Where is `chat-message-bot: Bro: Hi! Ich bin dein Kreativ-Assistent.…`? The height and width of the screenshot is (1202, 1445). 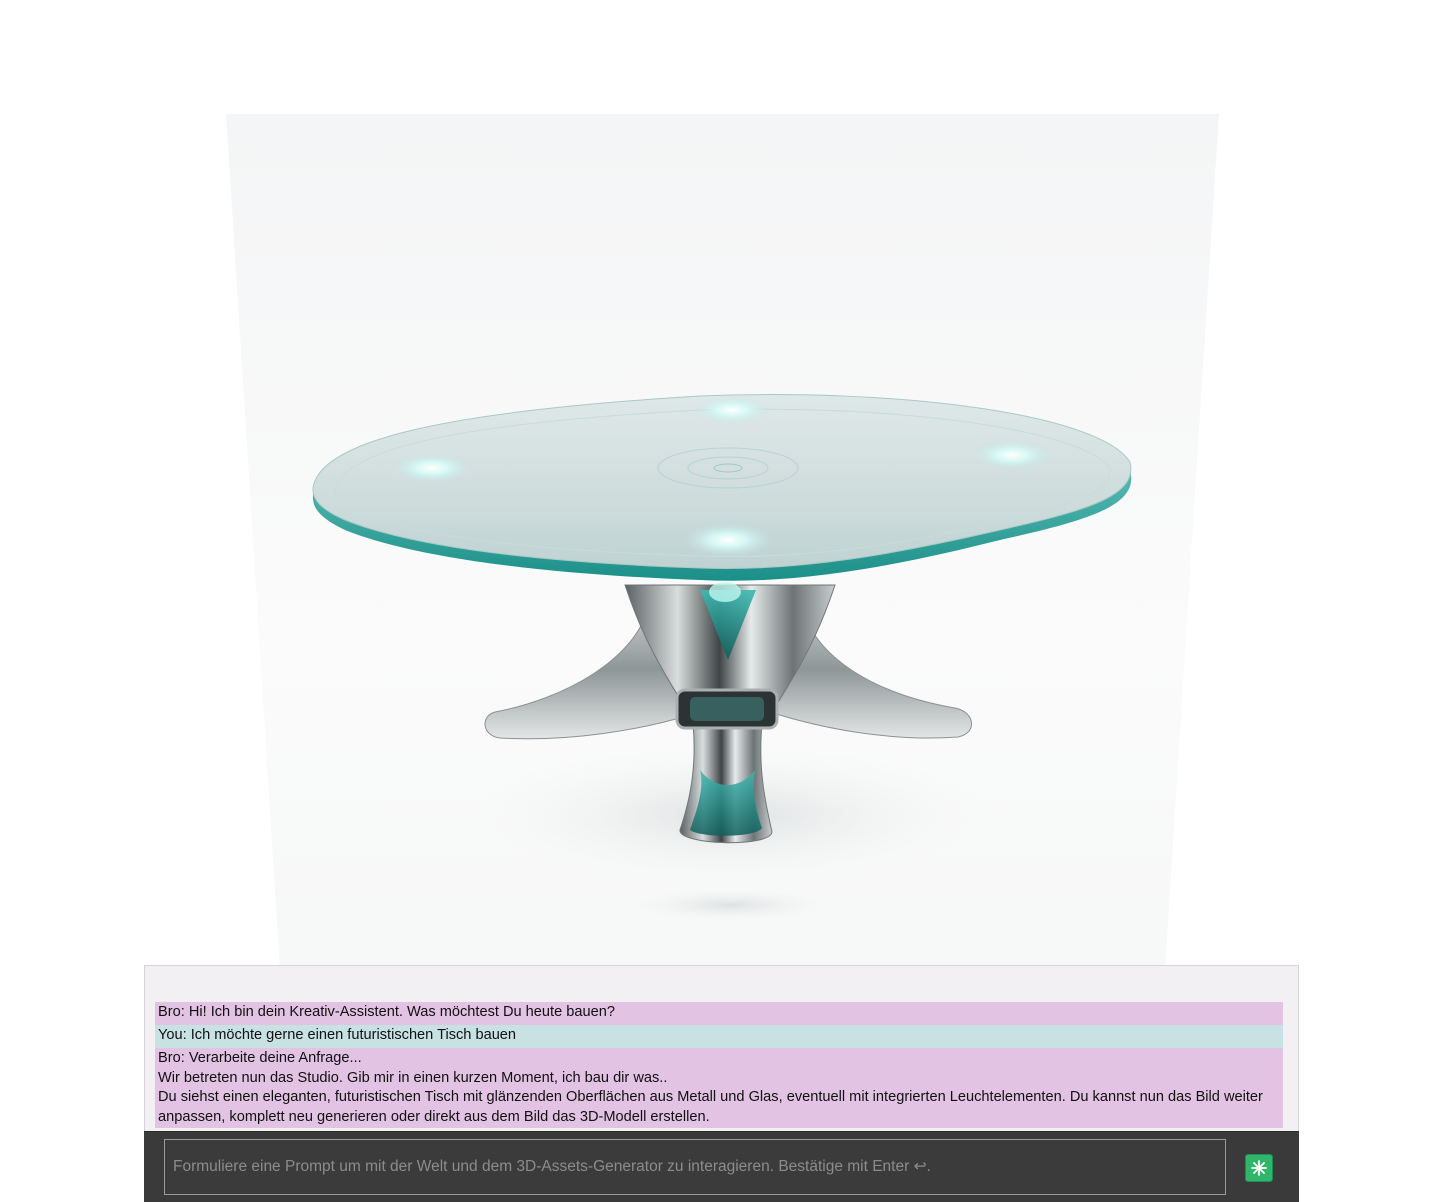
chat-message-bot: Bro: Hi! Ich bin dein Kreativ-Assistent.… is located at coordinates (719, 1013).